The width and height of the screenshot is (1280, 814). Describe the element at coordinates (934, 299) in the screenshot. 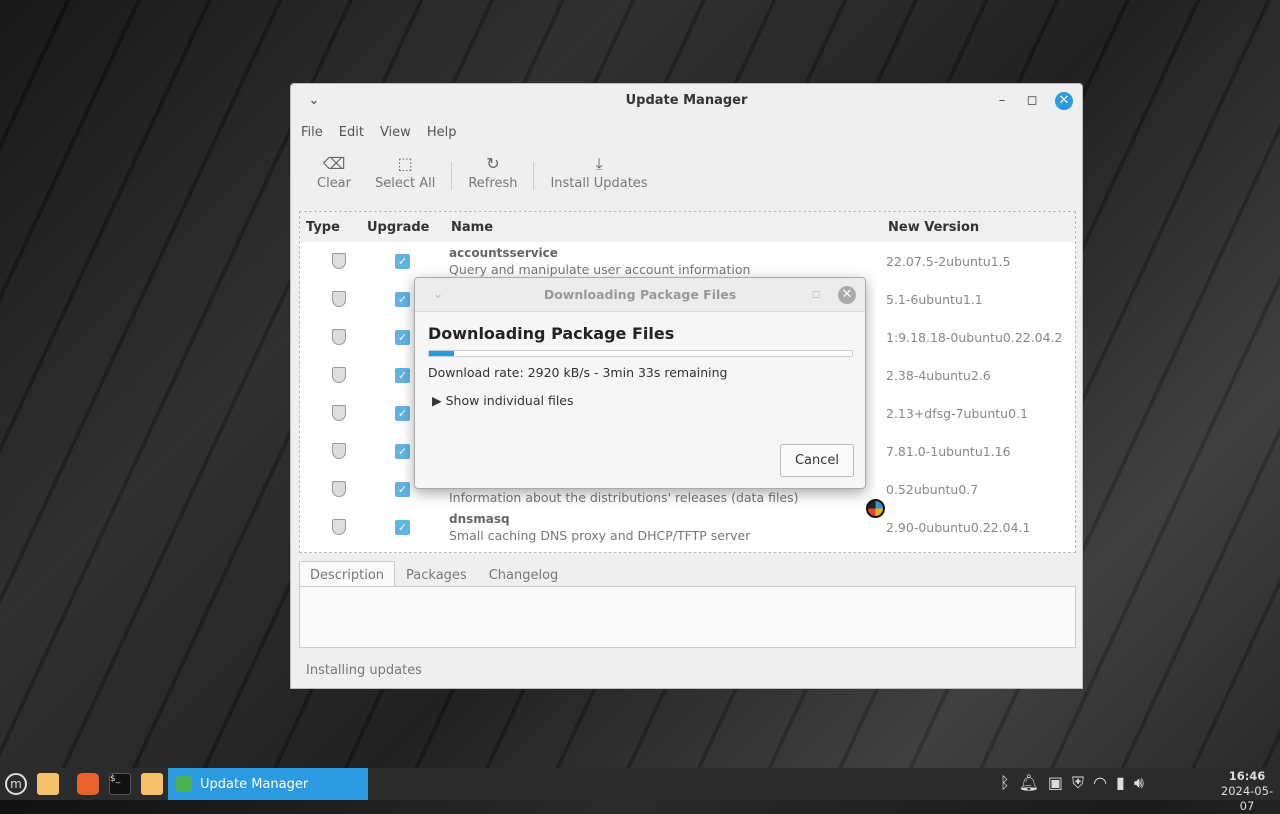

I see `package-version: 5.1-6ubuntu1.1` at that location.